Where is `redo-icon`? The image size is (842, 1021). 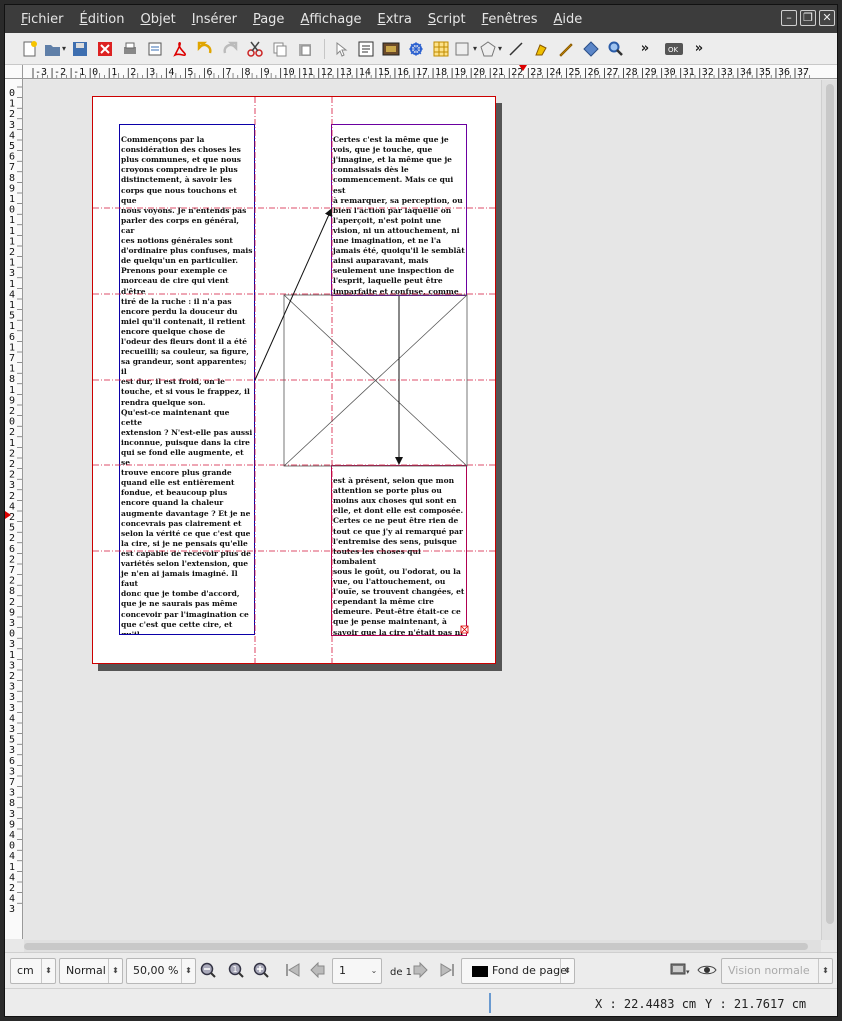 redo-icon is located at coordinates (230, 49).